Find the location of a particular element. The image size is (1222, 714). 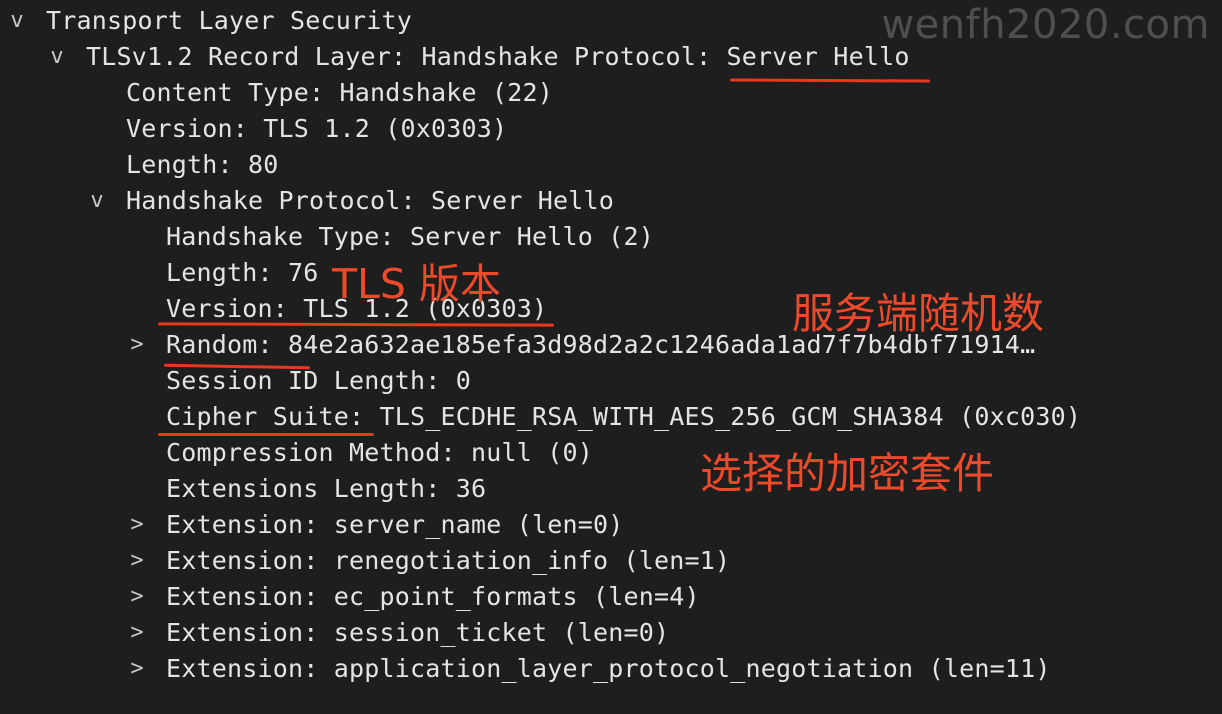

tree-row-session-id-length: Session ID Length: 0 is located at coordinates (318, 381).